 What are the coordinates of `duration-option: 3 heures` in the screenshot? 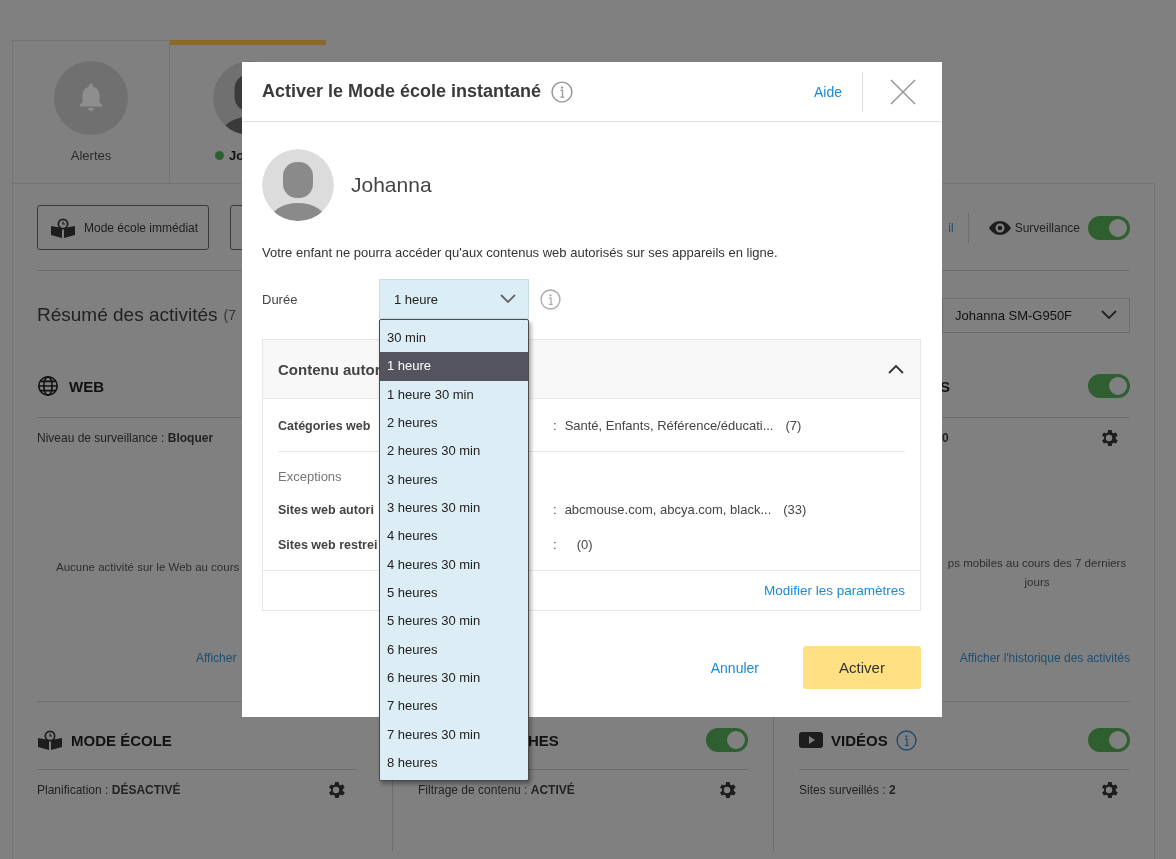 It's located at (454, 479).